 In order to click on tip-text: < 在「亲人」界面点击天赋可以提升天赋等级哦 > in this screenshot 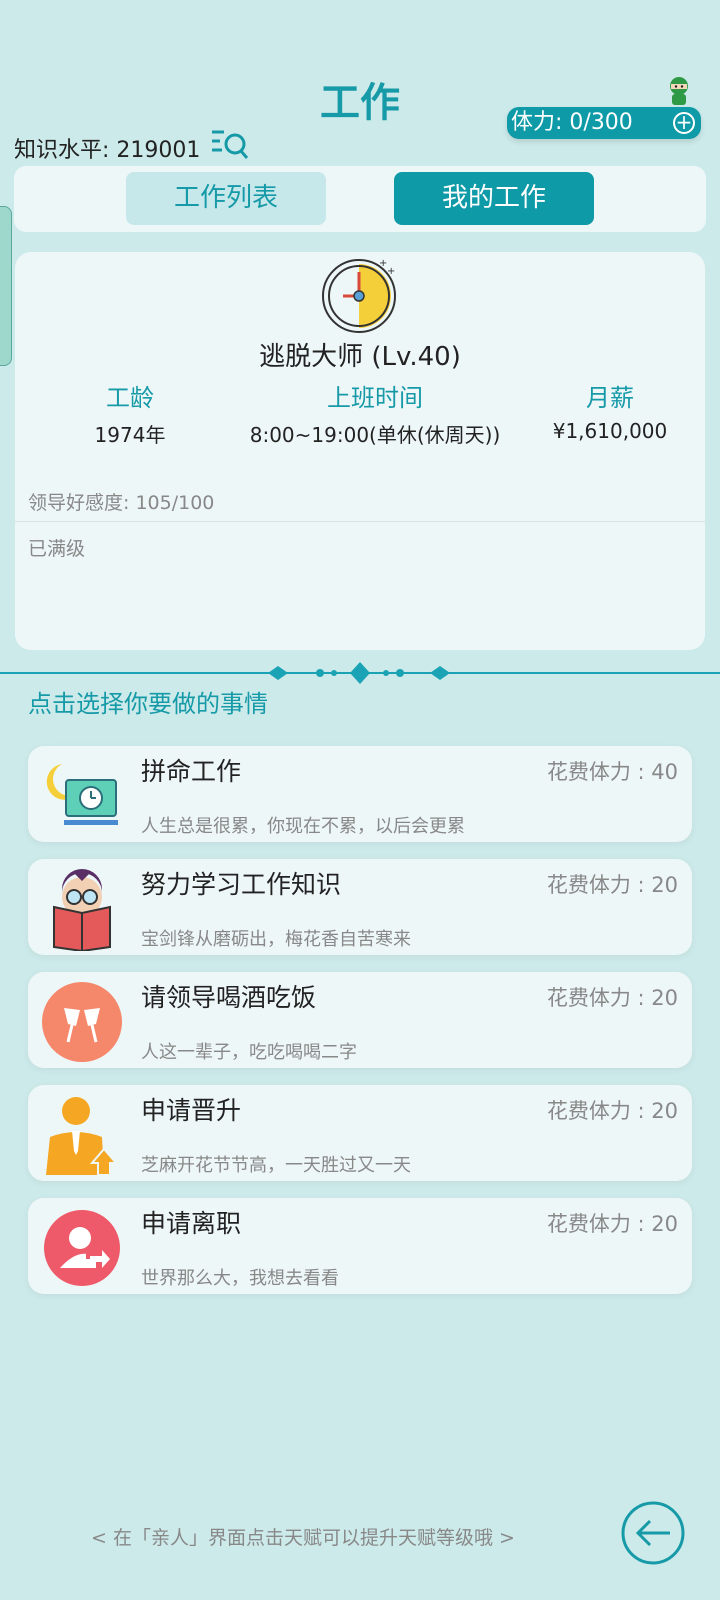, I will do `click(303, 1538)`.